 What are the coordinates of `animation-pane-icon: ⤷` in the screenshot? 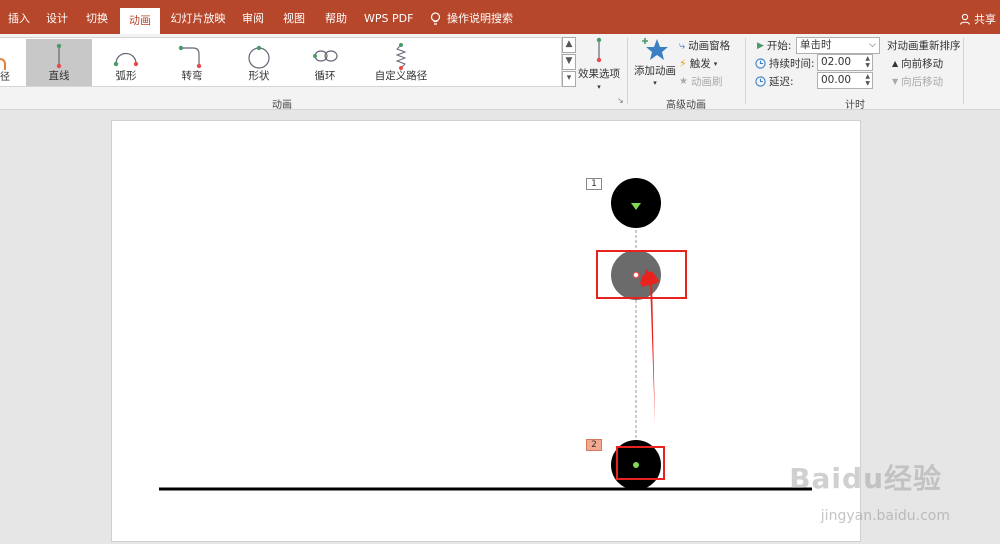 It's located at (682, 45).